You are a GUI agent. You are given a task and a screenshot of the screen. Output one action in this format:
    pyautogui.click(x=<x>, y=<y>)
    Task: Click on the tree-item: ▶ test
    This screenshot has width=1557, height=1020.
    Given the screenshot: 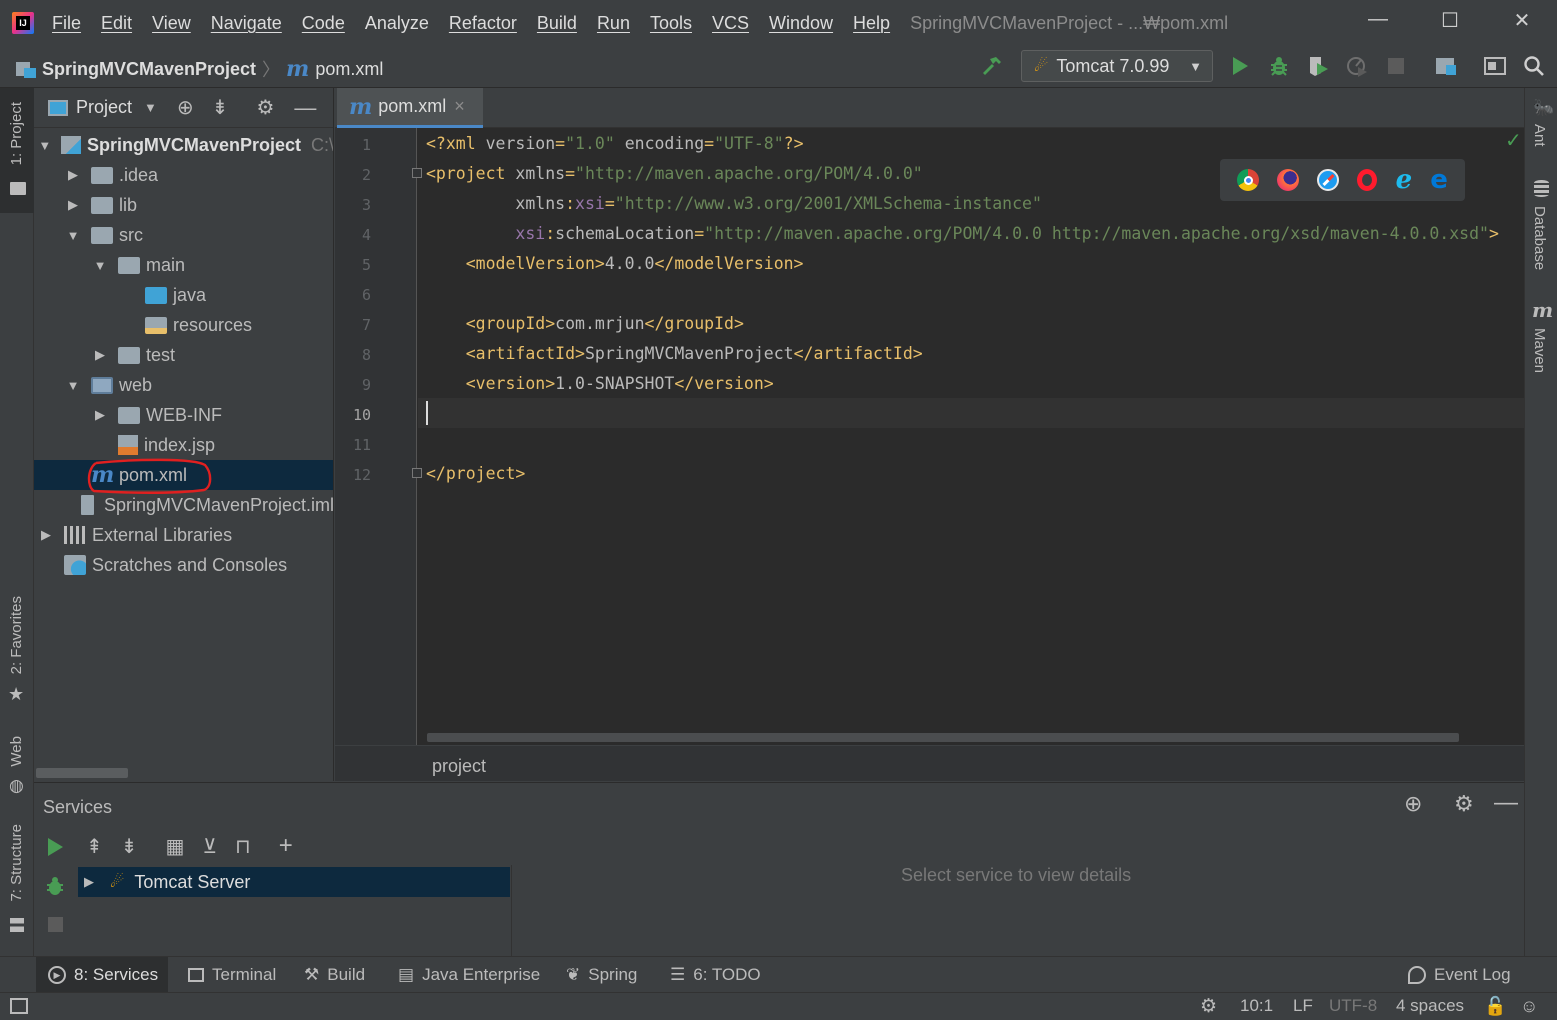 What is the action you would take?
    pyautogui.click(x=183, y=355)
    